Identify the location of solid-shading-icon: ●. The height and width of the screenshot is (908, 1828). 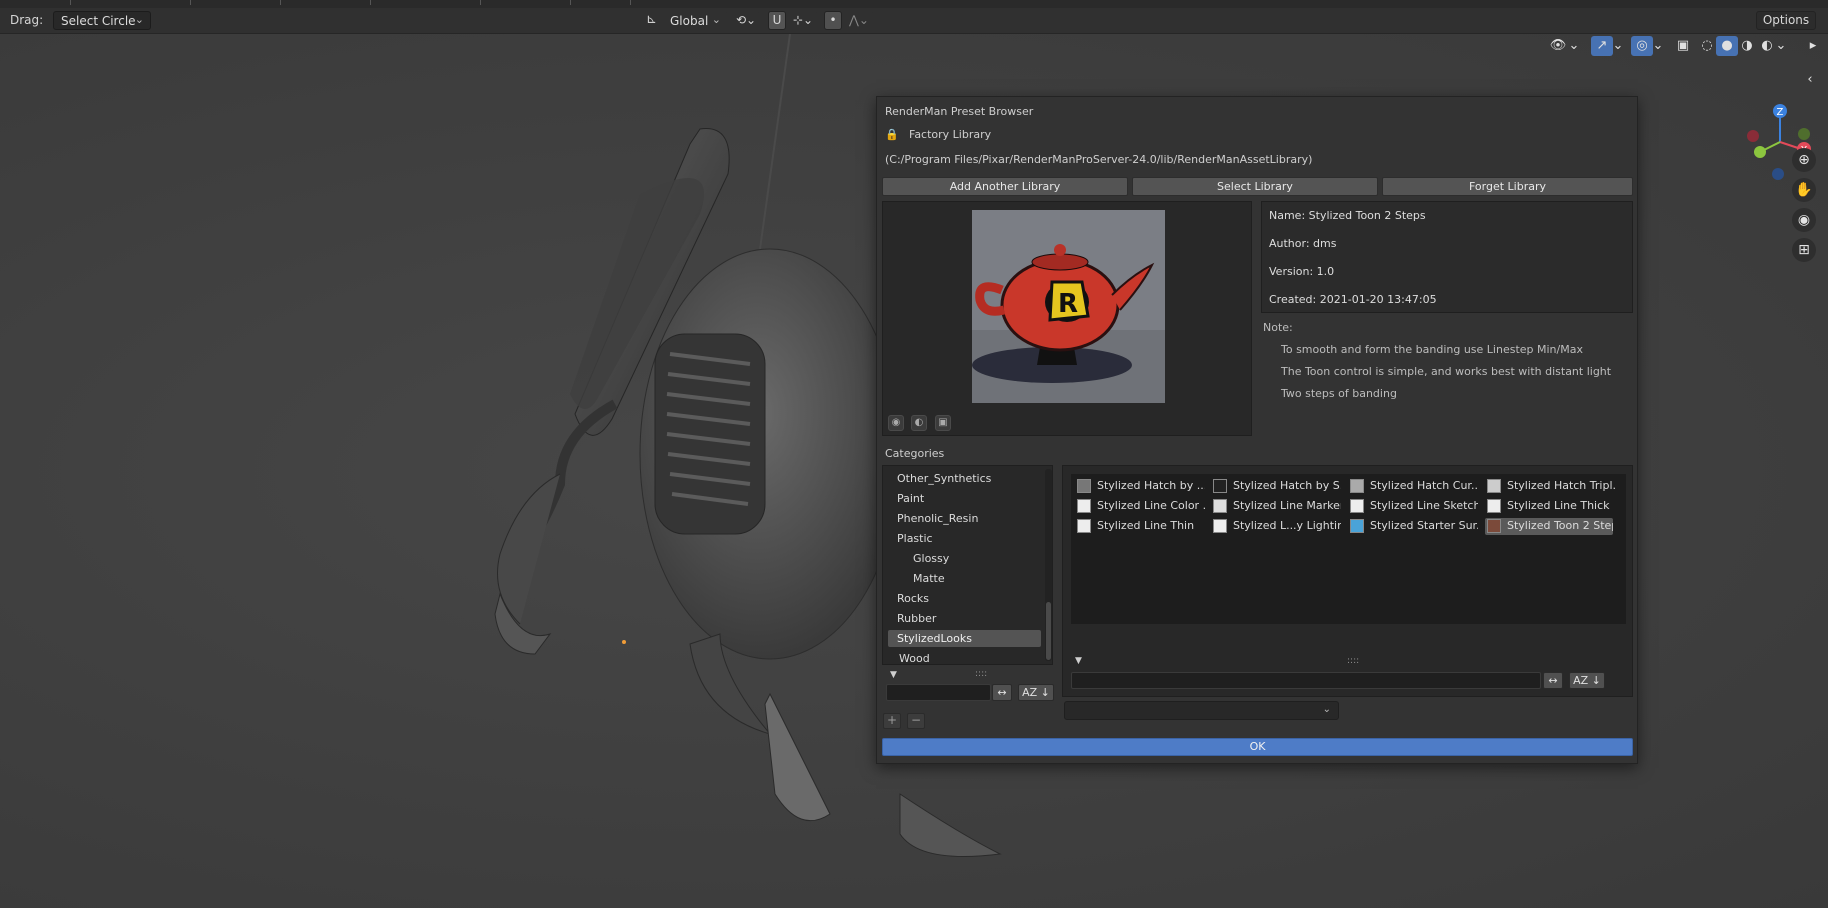
(1727, 46).